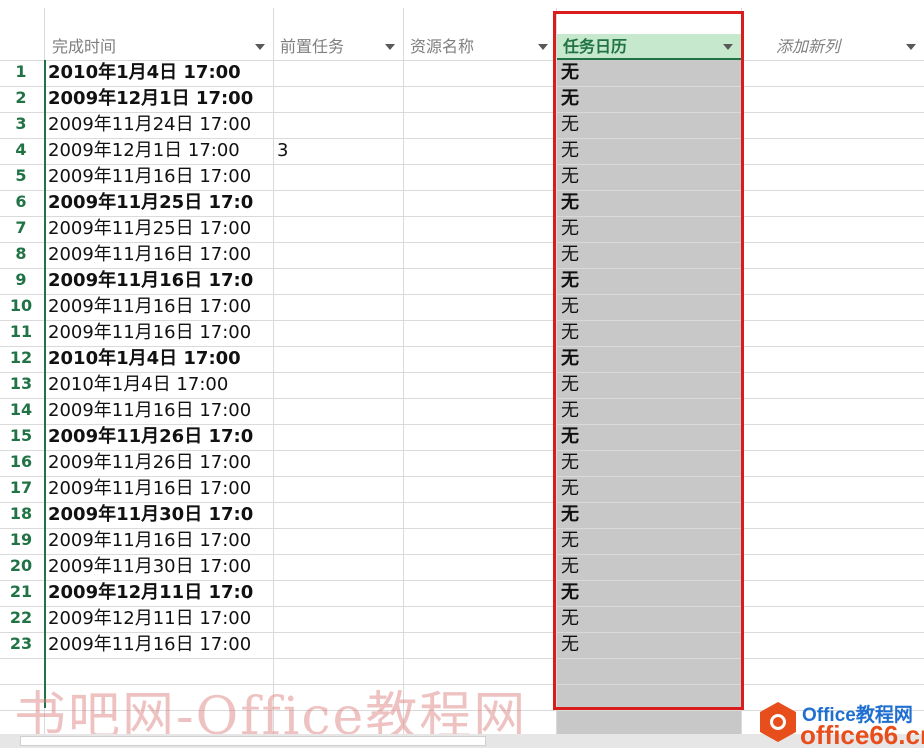  Describe the element at coordinates (21, 593) in the screenshot. I see `row-number: 21` at that location.